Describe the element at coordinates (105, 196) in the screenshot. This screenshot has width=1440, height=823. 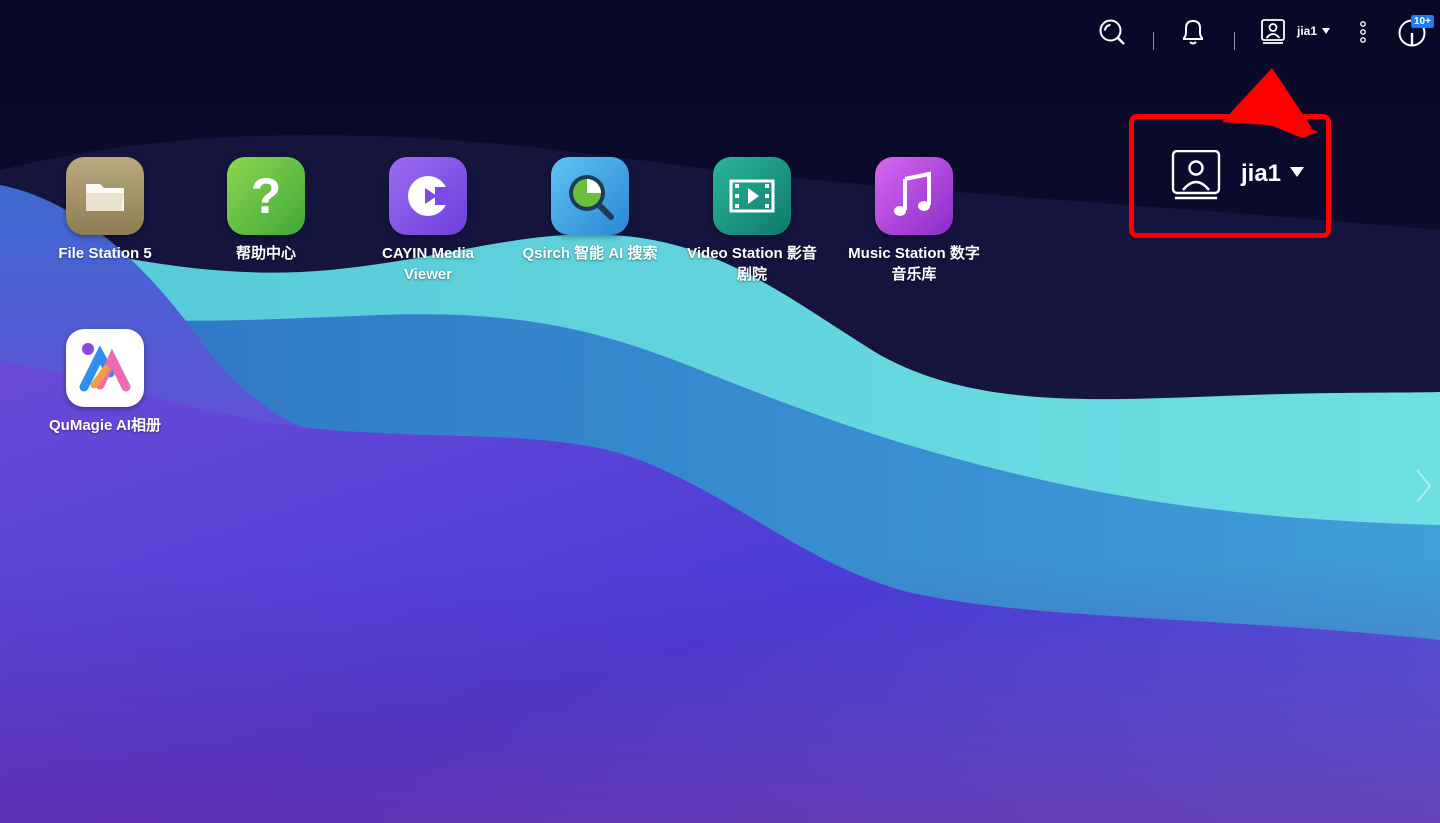
I see `folder-icon` at that location.